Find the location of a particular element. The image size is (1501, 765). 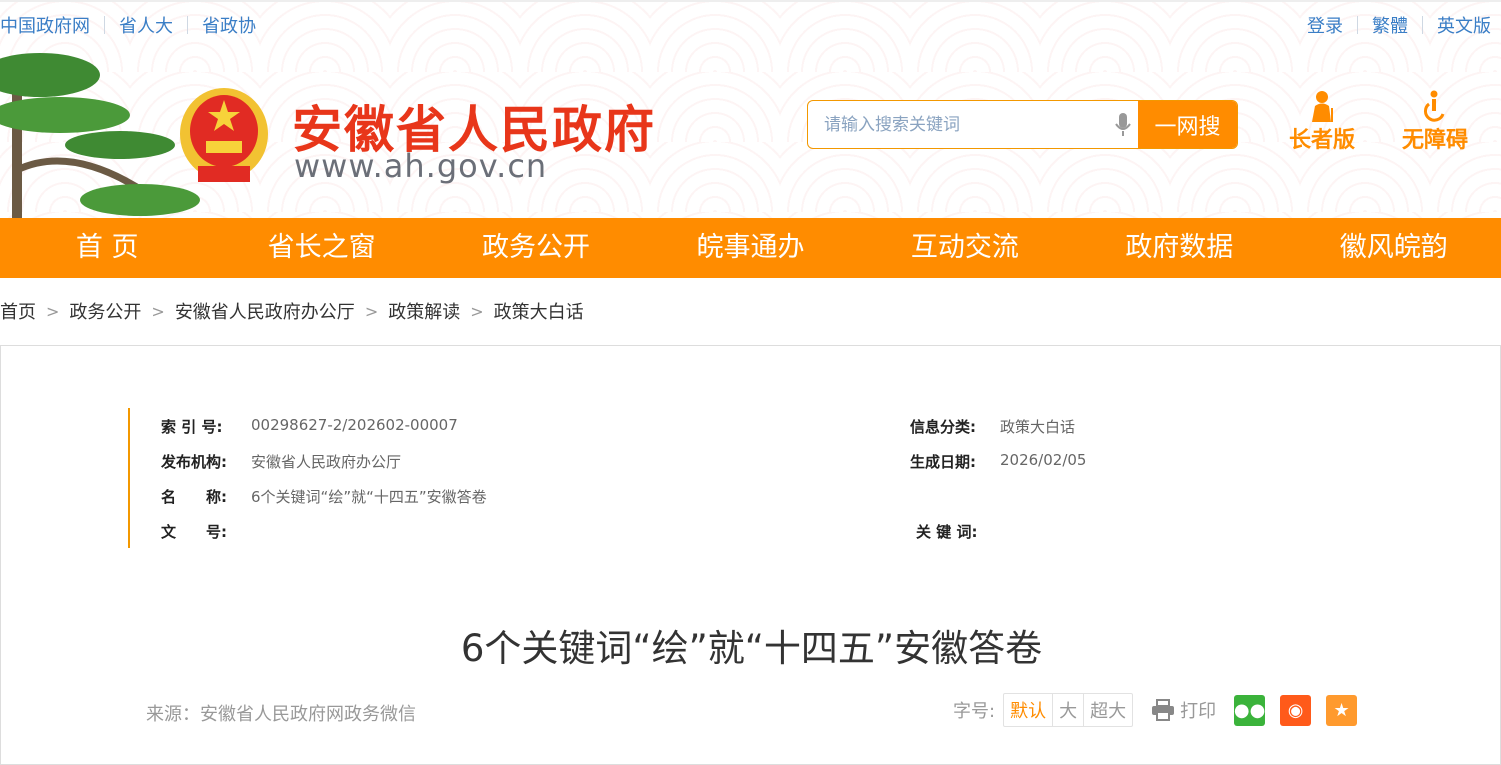

crumb-policy: 政策解读 is located at coordinates (424, 311).